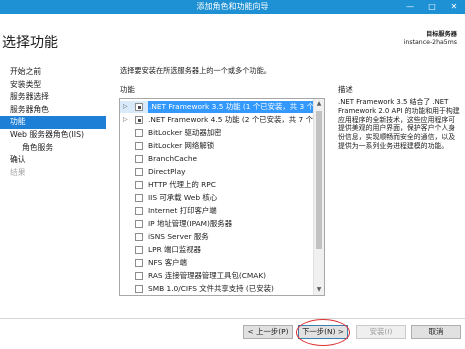 The width and height of the screenshot is (465, 349). I want to click on feature-row: BranchCache, so click(216, 159).